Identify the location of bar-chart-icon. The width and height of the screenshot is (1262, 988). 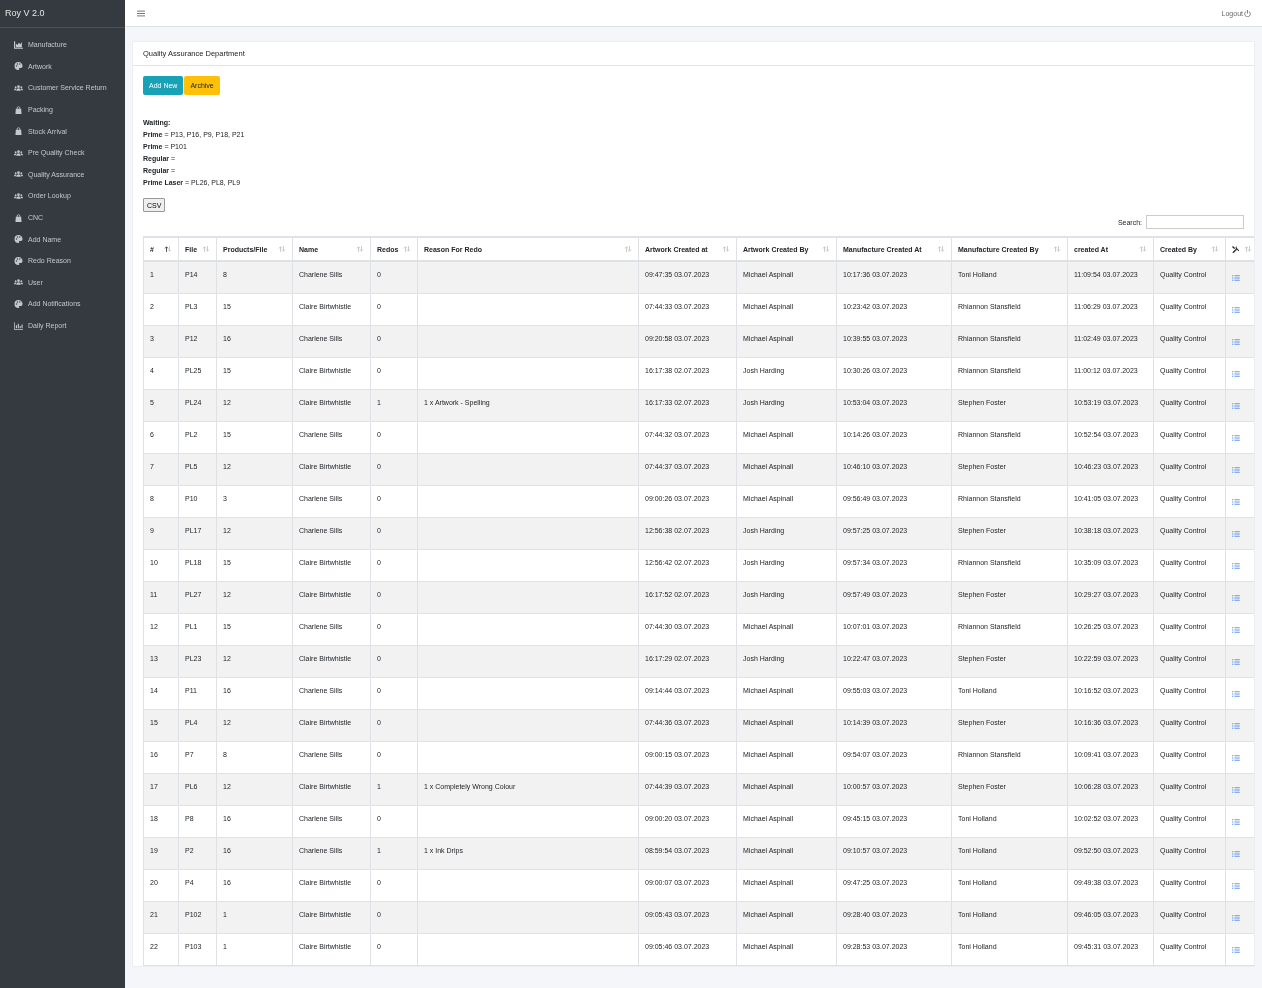
(18, 325).